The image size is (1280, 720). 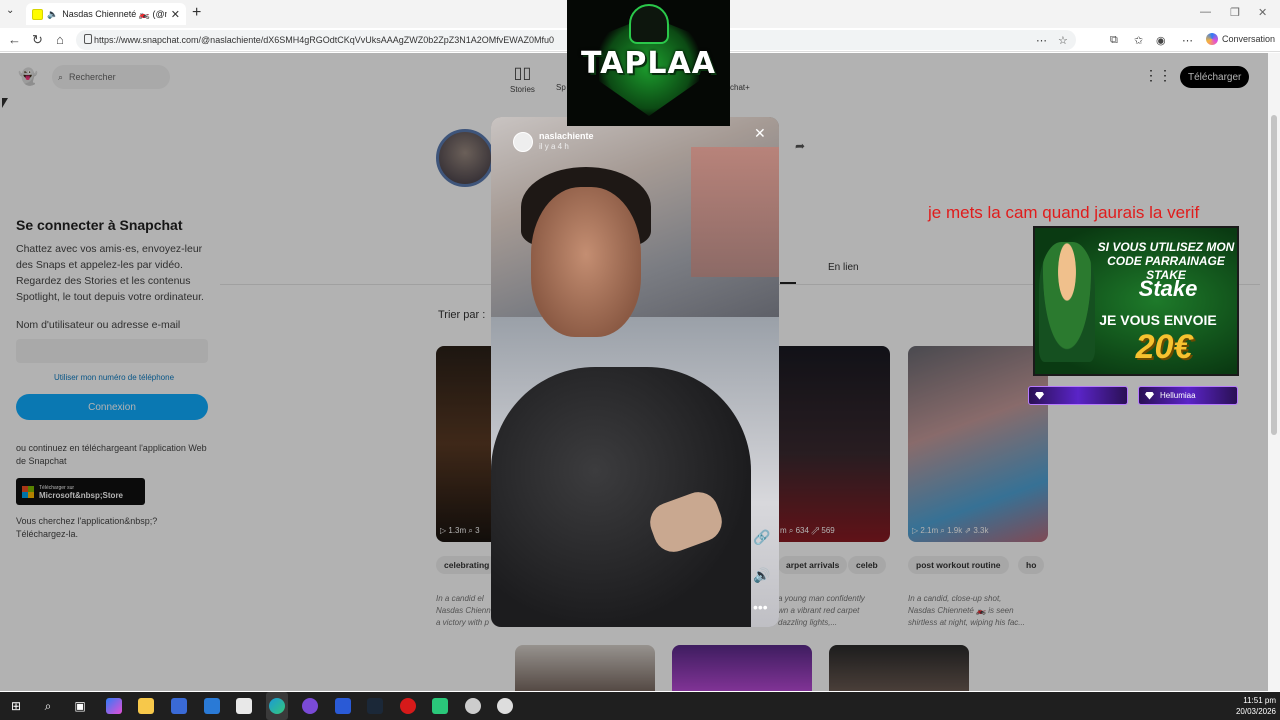 What do you see at coordinates (1063, 40) in the screenshot?
I see `favorite-star-icon: ☆` at bounding box center [1063, 40].